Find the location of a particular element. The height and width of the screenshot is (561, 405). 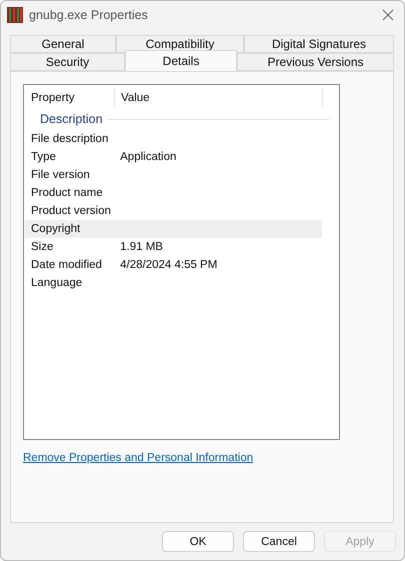

tab: General is located at coordinates (63, 44).